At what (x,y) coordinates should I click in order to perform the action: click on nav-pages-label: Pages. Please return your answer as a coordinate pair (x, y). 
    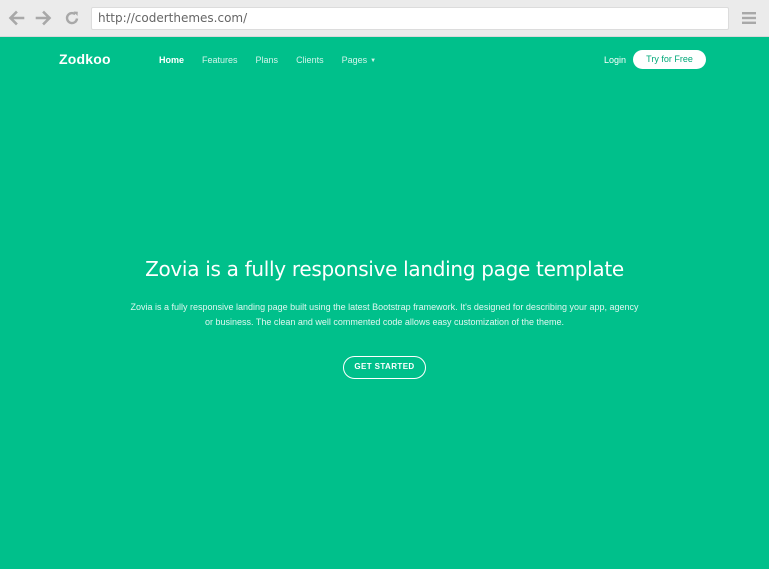
    Looking at the image, I should click on (354, 60).